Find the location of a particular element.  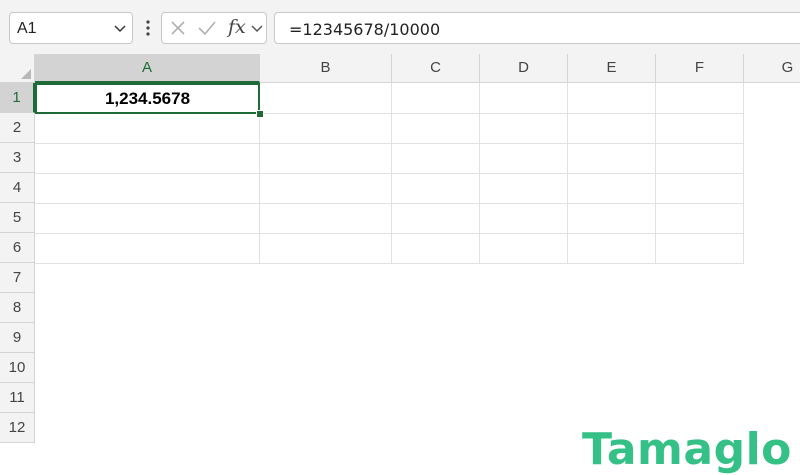

column-header-c: C is located at coordinates (436, 68).